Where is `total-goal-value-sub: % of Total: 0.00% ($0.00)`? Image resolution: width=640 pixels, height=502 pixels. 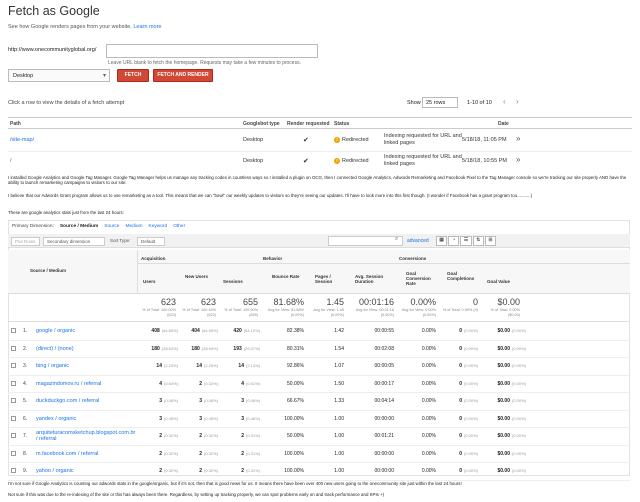
total-goal-value-sub: % of Total: 0.00% ($0.00) is located at coordinates (505, 312).